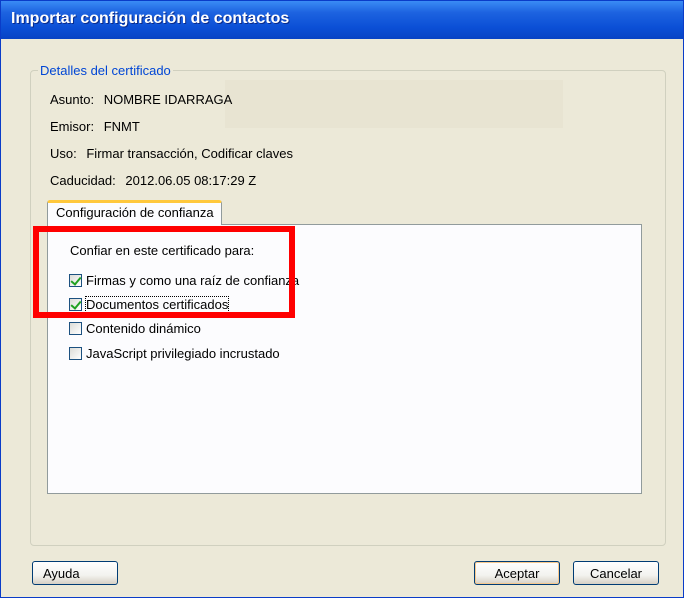  Describe the element at coordinates (121, 126) in the screenshot. I see `issuer-value: FNMT` at that location.